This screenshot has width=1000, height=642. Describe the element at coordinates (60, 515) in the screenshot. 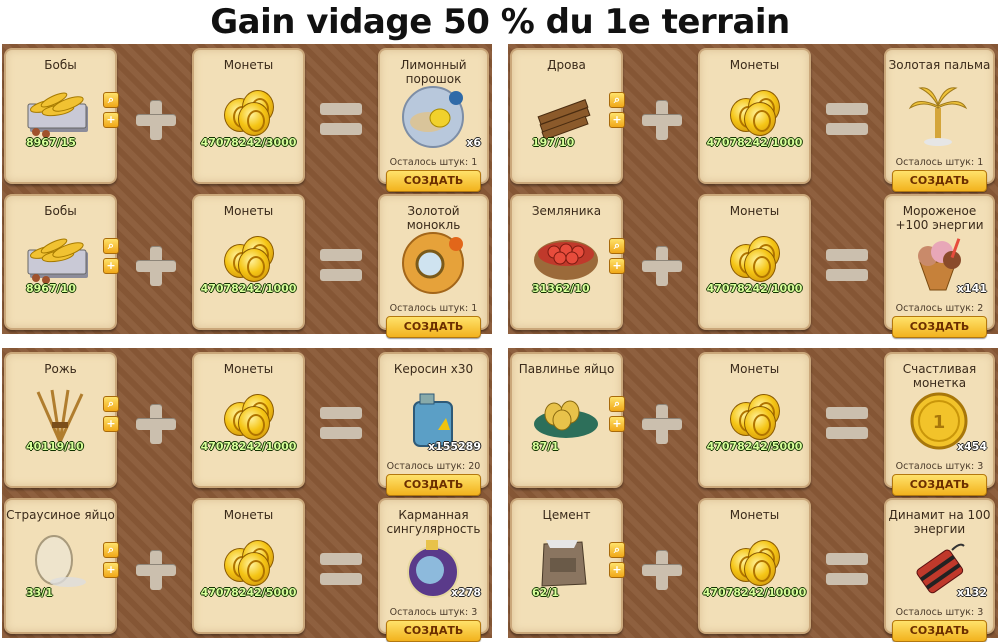

I see `ingredient-name: Страусиное яйцо` at that location.